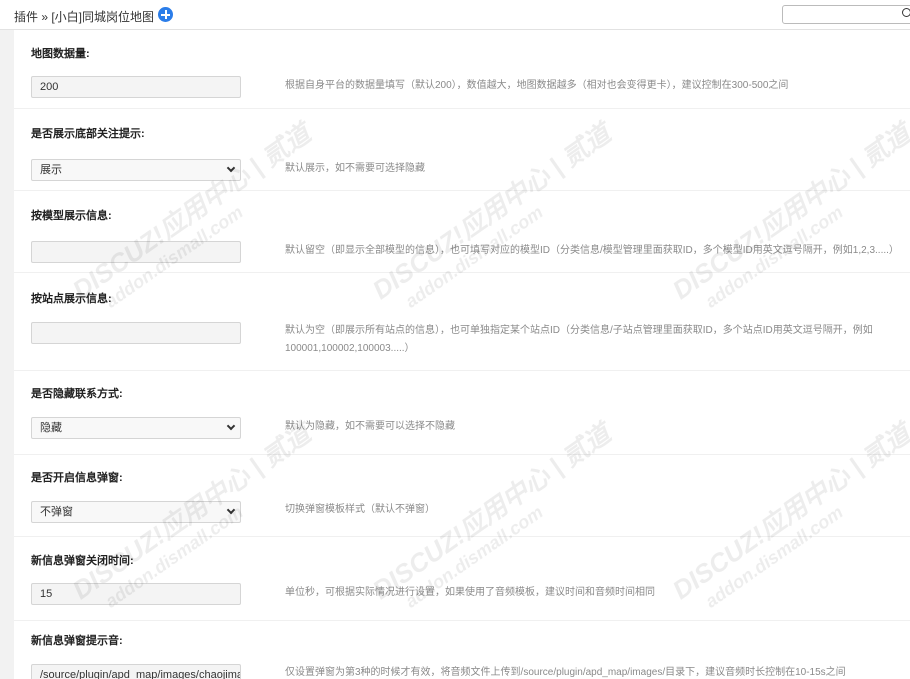 The image size is (910, 679). Describe the element at coordinates (71, 299) in the screenshot. I see `setting-label: 按站点展示信息:` at that location.